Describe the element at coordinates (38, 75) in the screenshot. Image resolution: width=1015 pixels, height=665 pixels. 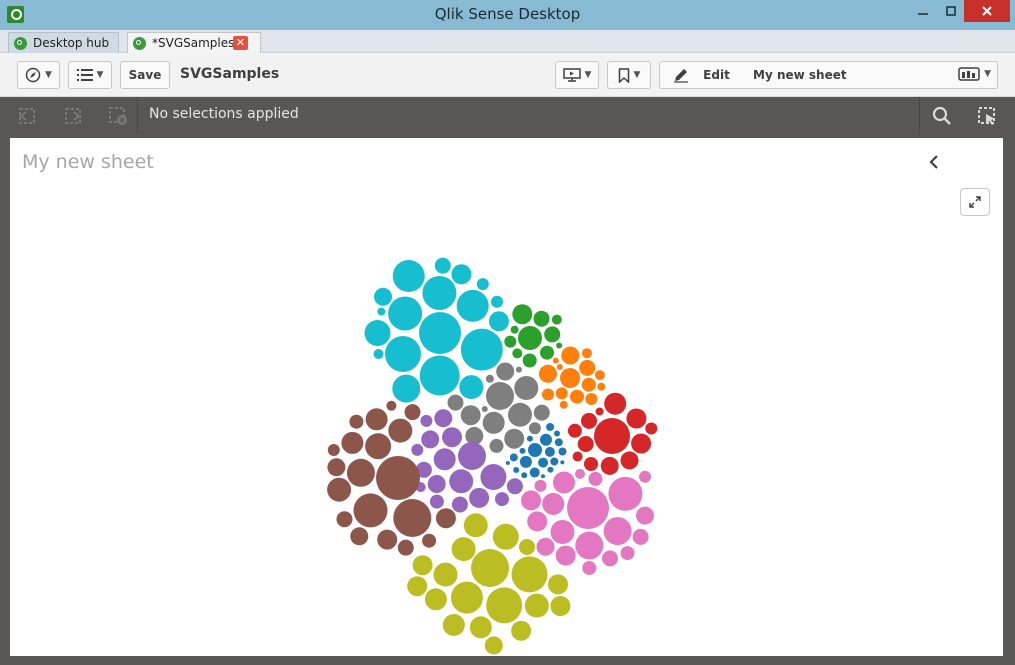
I see `navigation-button: ▼` at that location.